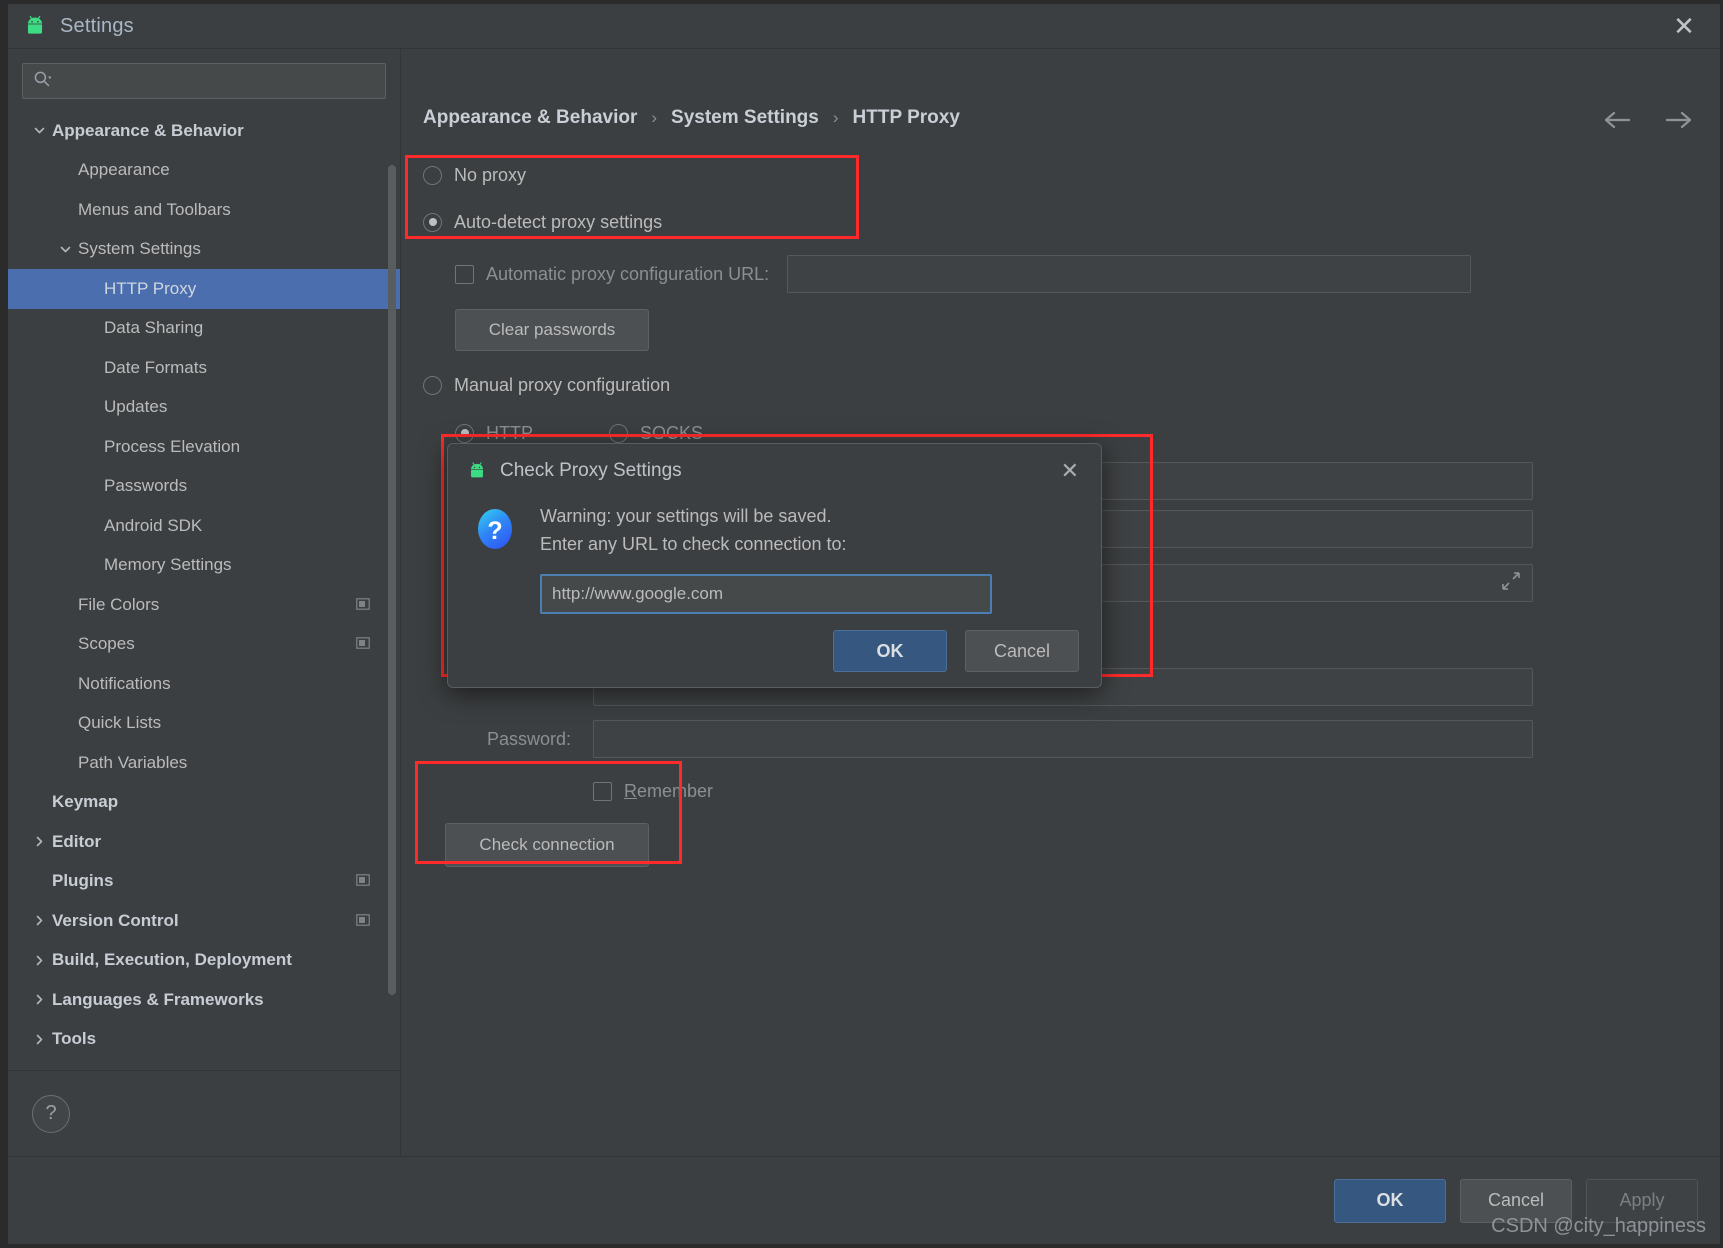  I want to click on sidebar-item-menus-and-toolbars: Menus and Toolbars, so click(204, 210).